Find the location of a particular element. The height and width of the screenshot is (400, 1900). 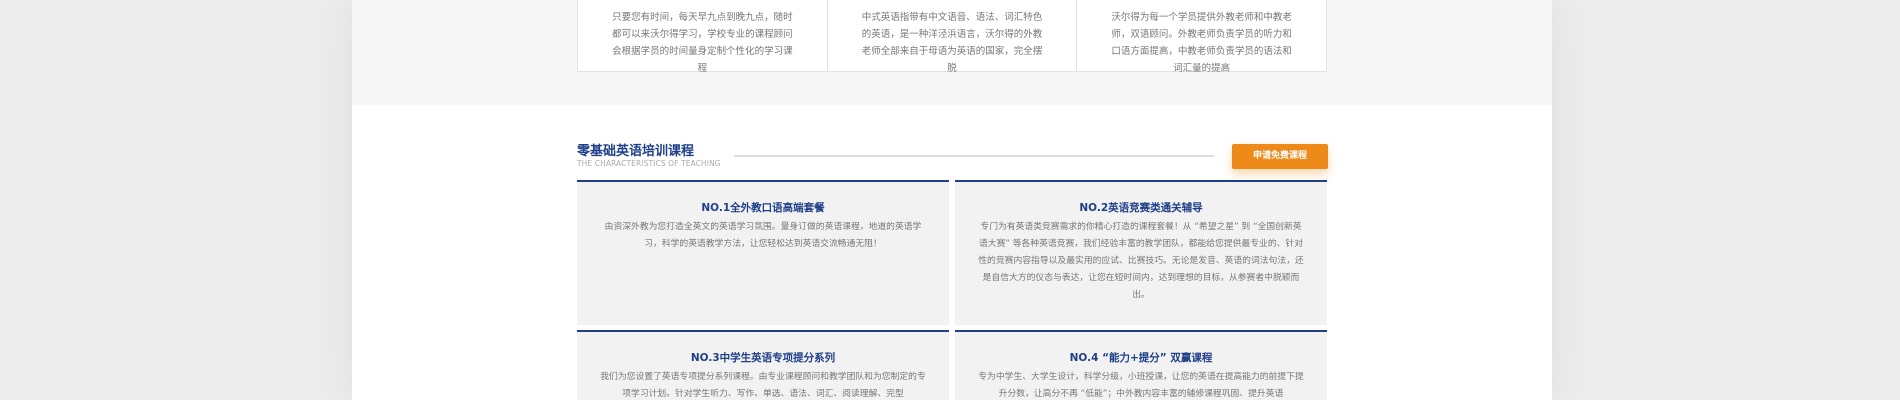

course-title: NO.3中学生英语专项提分系列 is located at coordinates (763, 358).